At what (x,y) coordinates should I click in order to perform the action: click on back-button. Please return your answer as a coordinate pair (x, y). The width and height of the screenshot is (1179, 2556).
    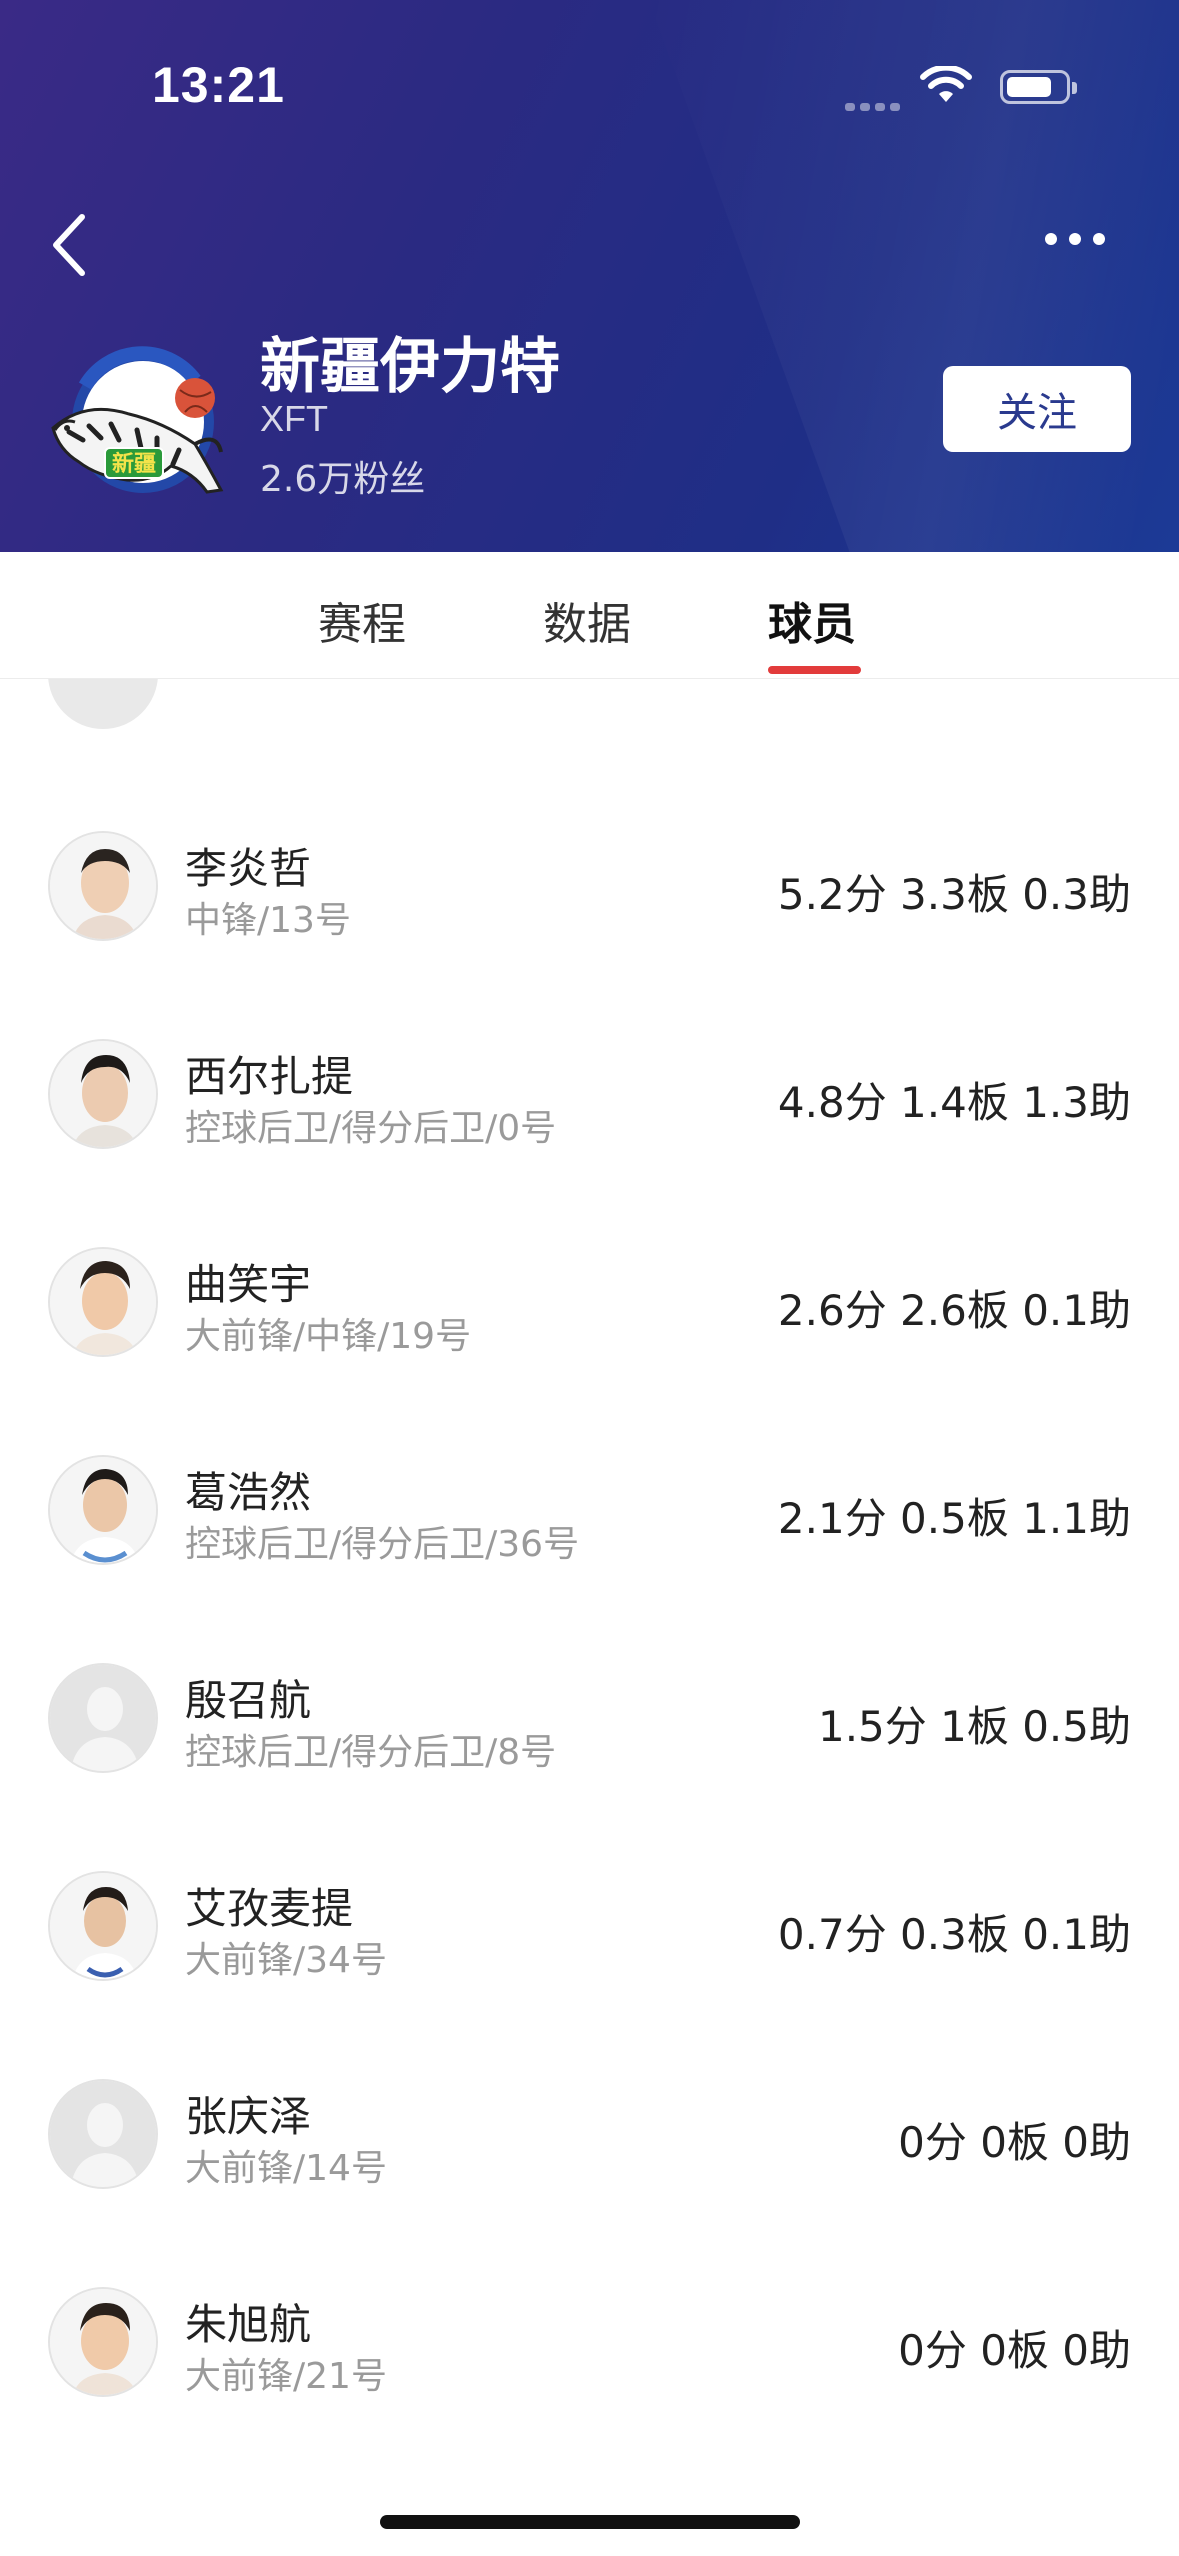
    Looking at the image, I should click on (70, 245).